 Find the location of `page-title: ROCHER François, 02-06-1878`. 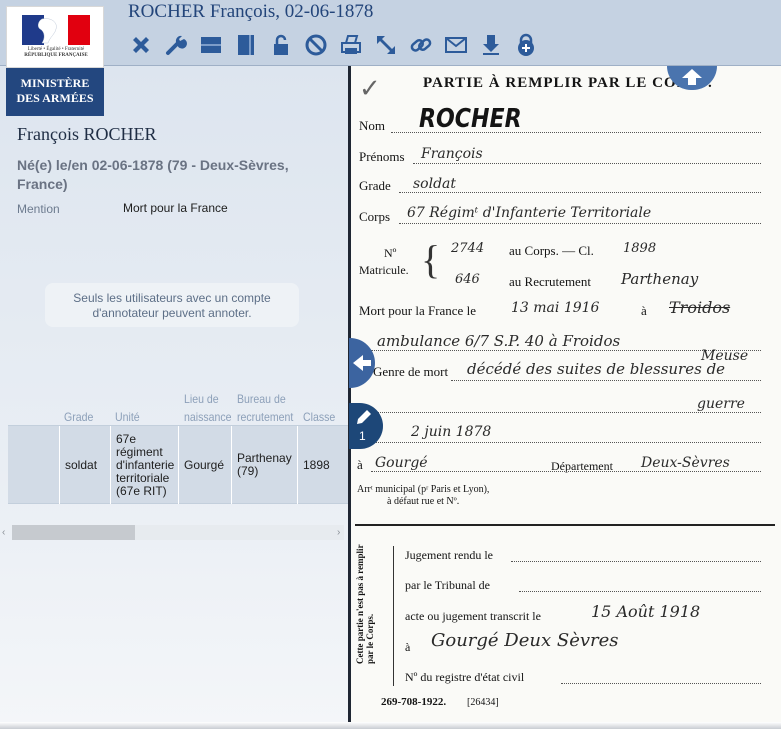

page-title: ROCHER François, 02-06-1878 is located at coordinates (251, 11).